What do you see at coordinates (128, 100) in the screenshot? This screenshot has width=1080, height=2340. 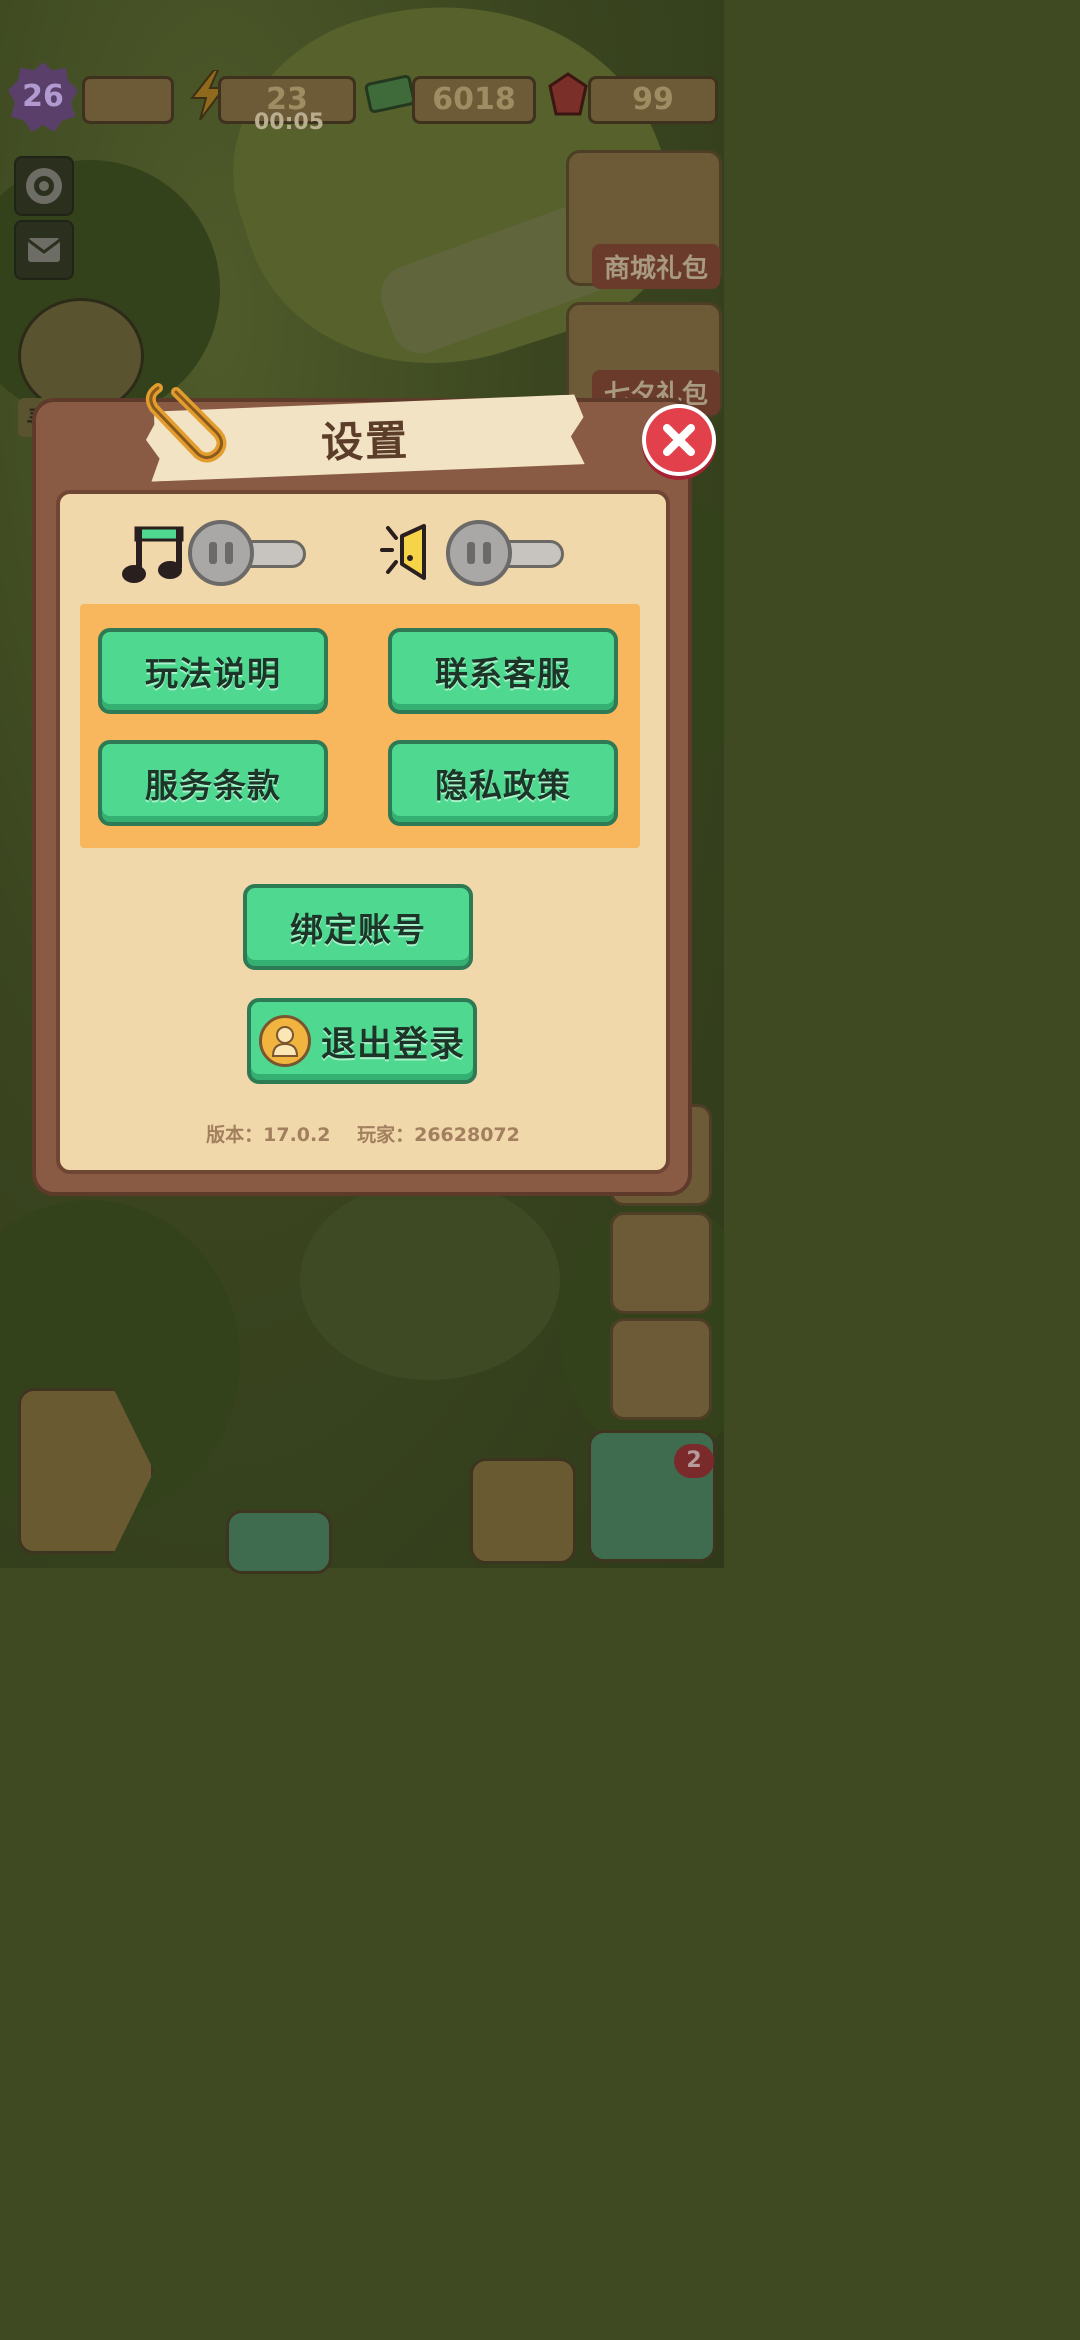 I see `xp-bar` at bounding box center [128, 100].